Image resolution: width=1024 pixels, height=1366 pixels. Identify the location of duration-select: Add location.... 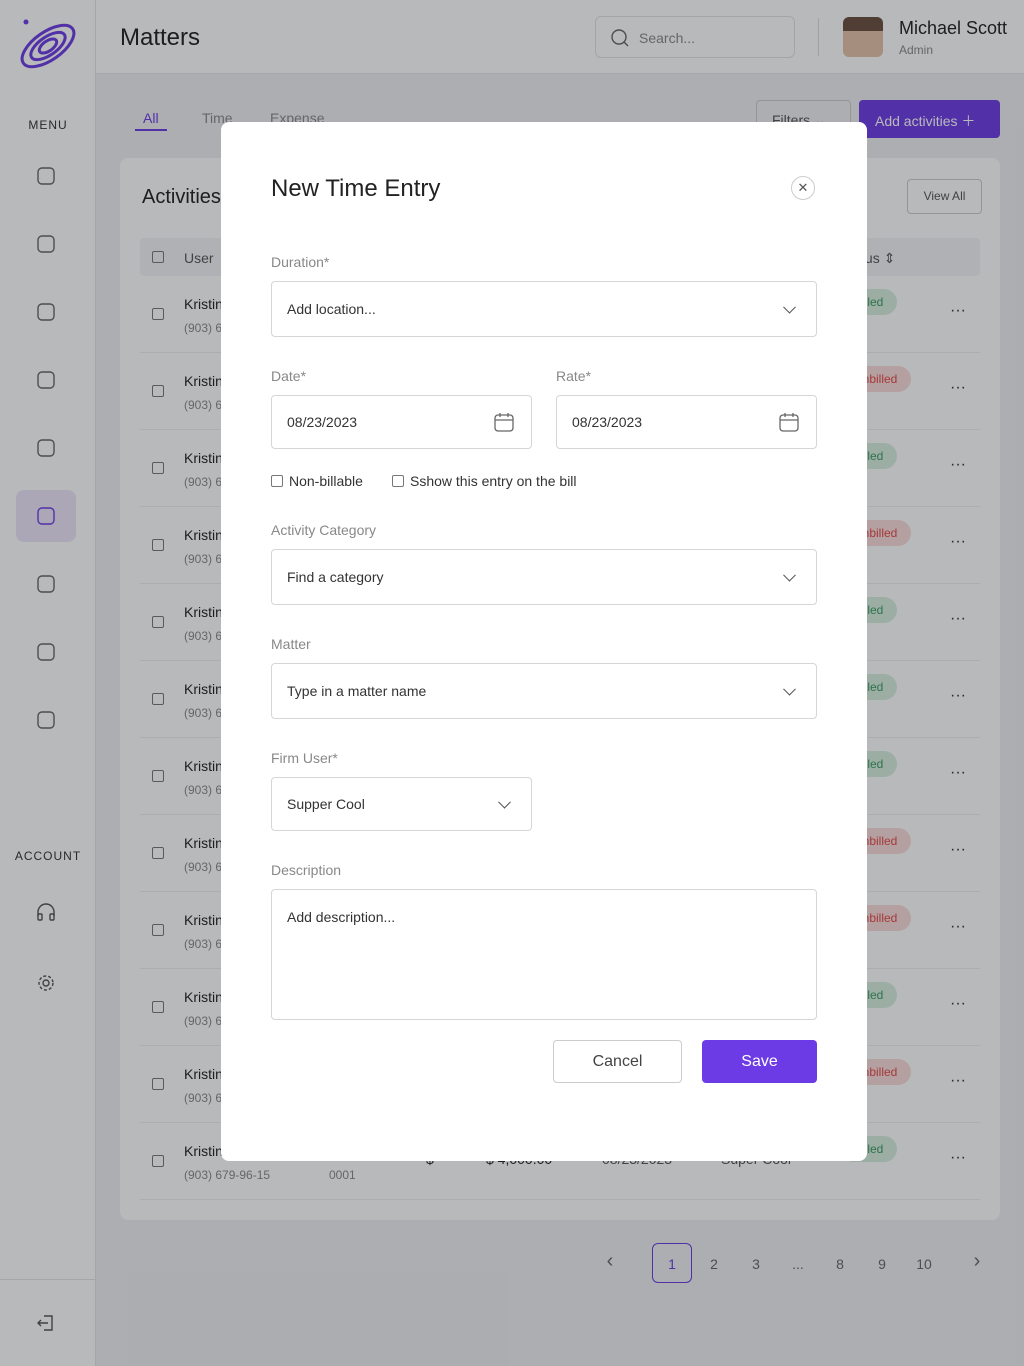
(544, 309).